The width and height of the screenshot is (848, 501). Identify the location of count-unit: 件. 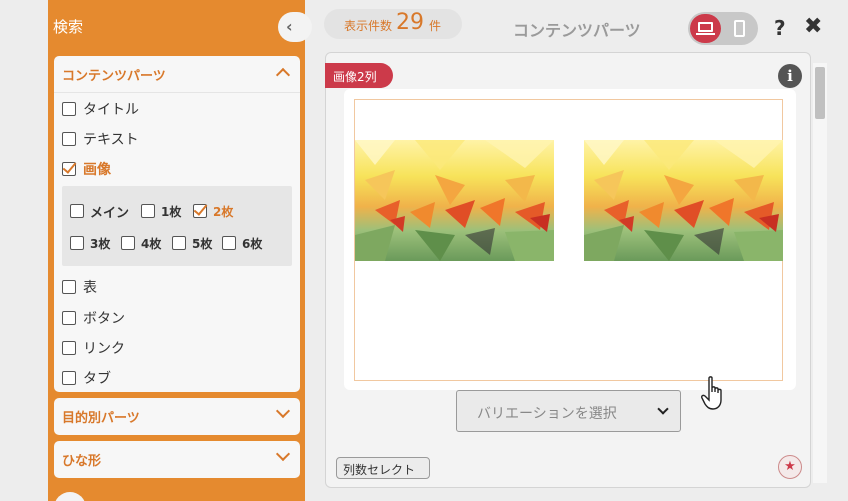
(435, 26).